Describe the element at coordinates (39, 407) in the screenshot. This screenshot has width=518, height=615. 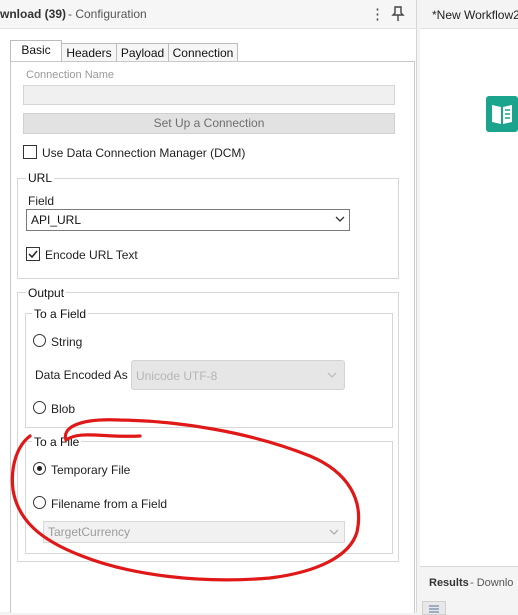
I see `blob-radio` at that location.